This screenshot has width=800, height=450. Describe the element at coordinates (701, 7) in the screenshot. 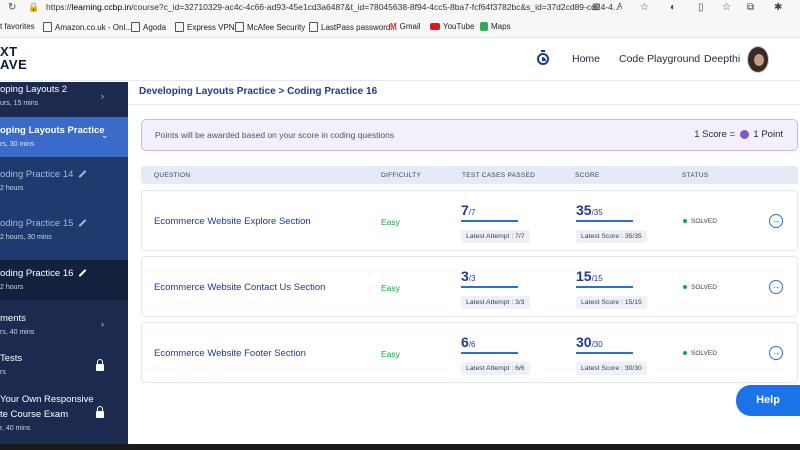

I see `split-screen-icon: ▯` at that location.